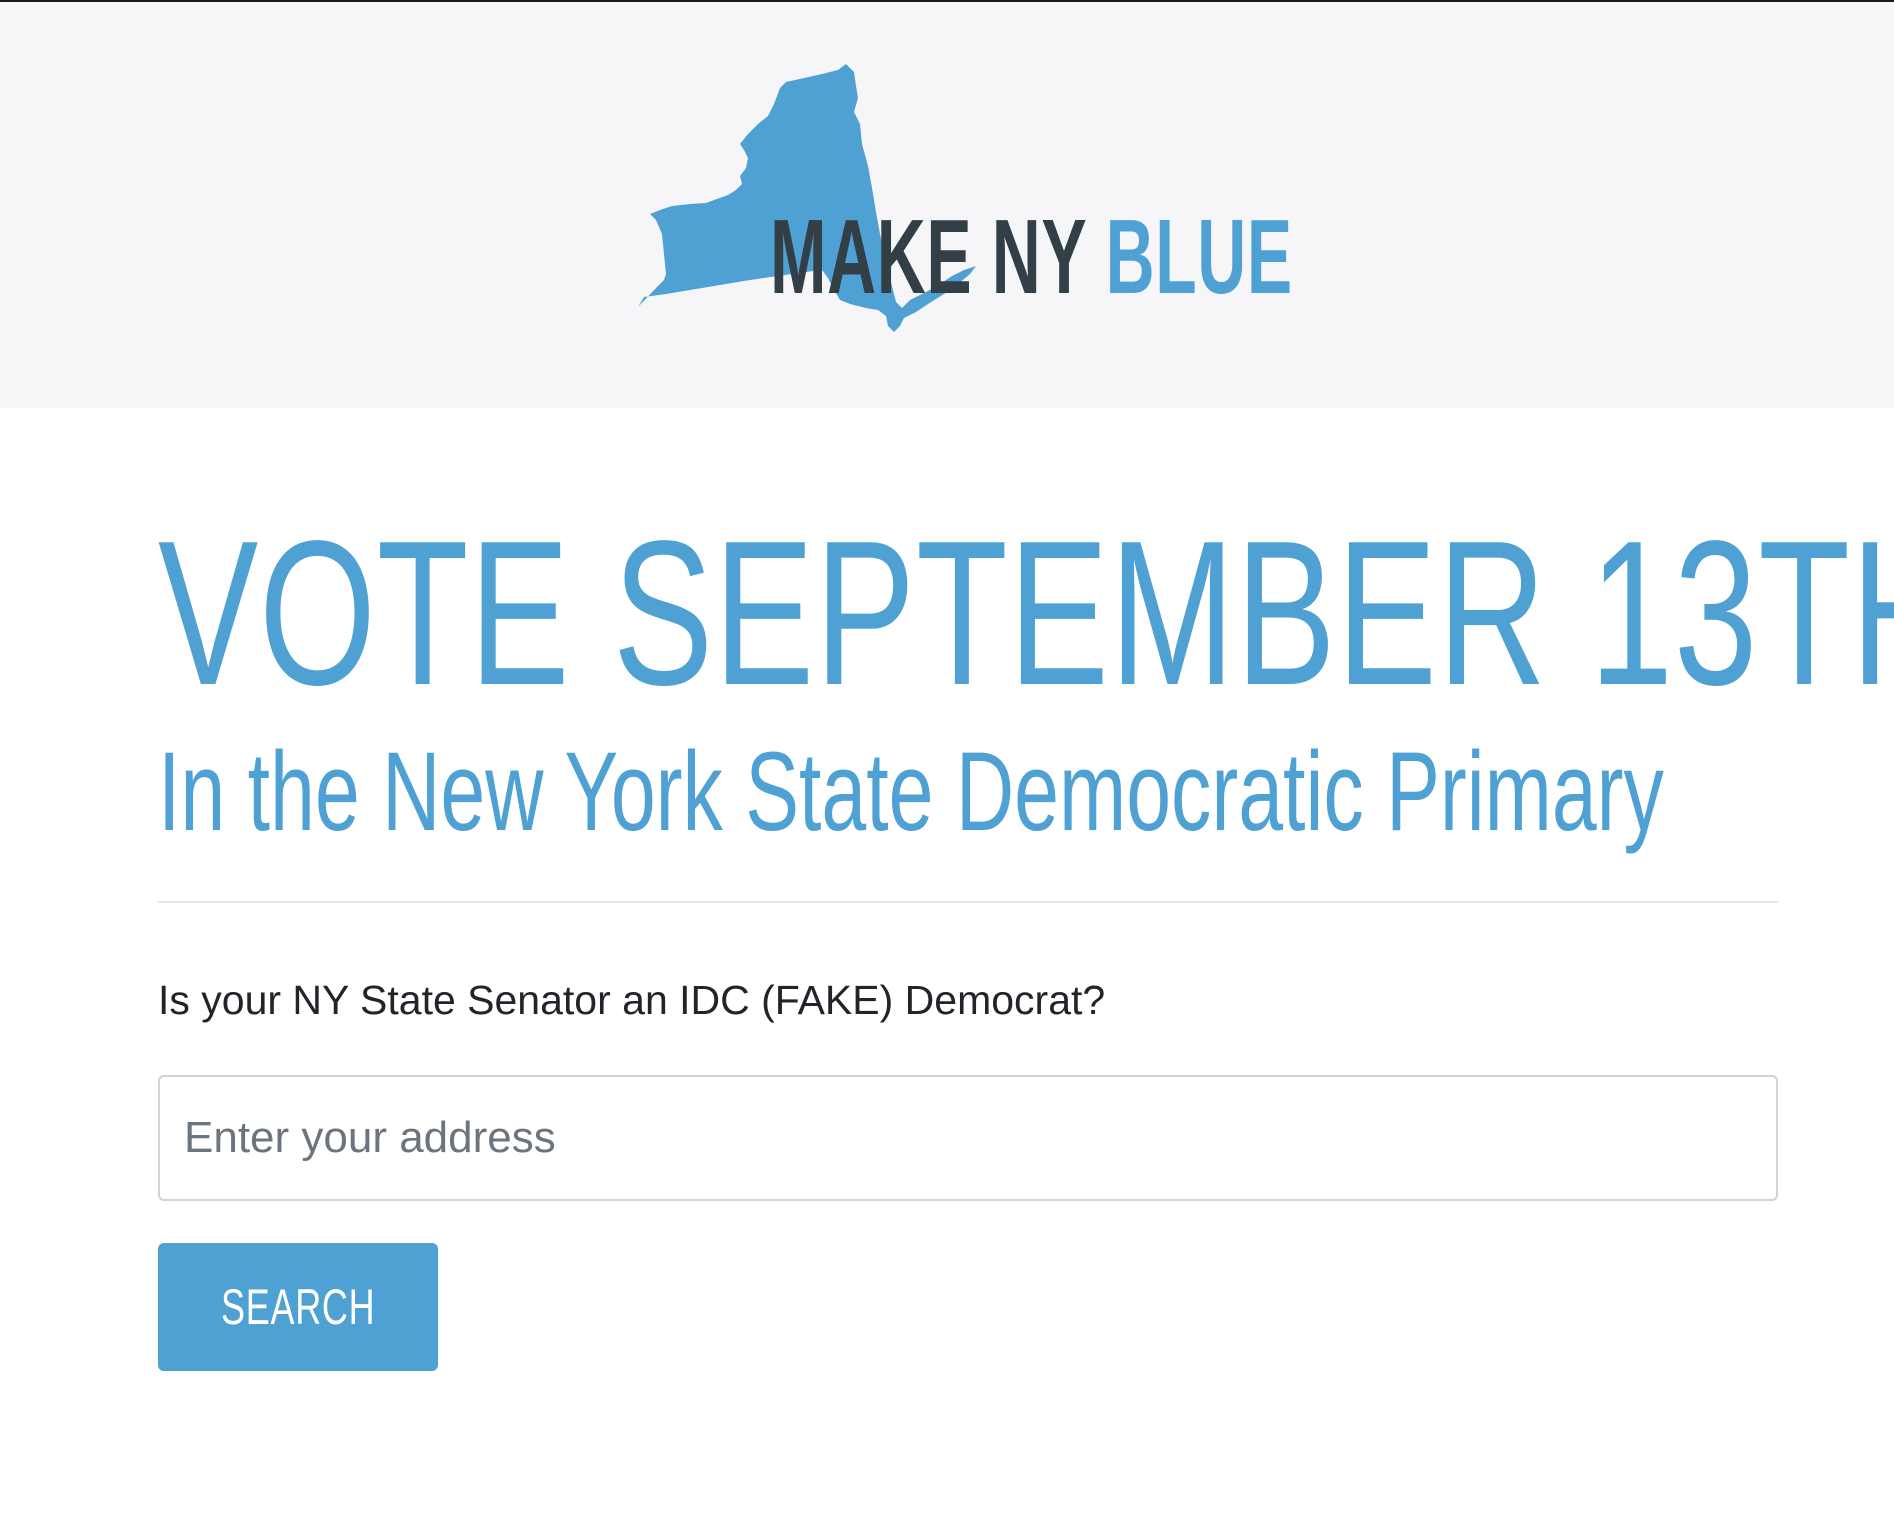 The width and height of the screenshot is (1894, 1518). I want to click on search-button-label: SEARCH, so click(298, 1307).